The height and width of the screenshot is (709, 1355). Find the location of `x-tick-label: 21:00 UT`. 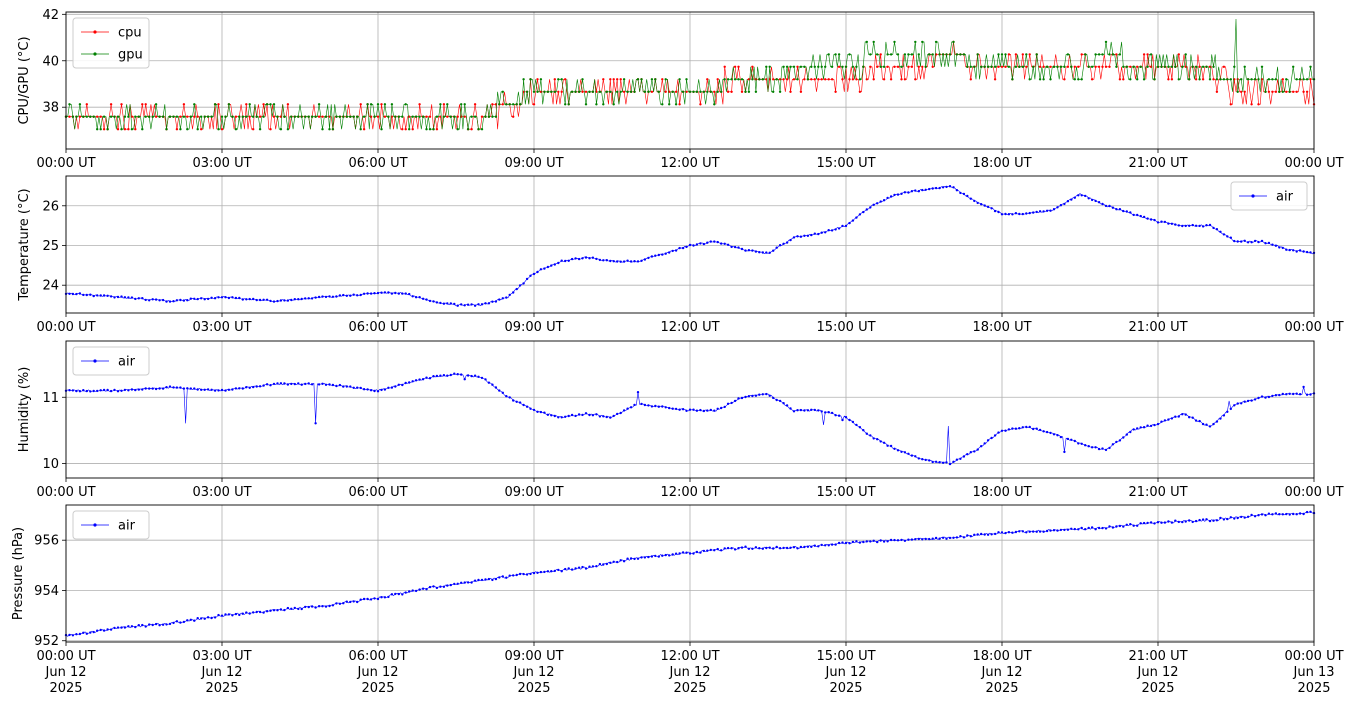

x-tick-label: 21:00 UT is located at coordinates (1157, 163).